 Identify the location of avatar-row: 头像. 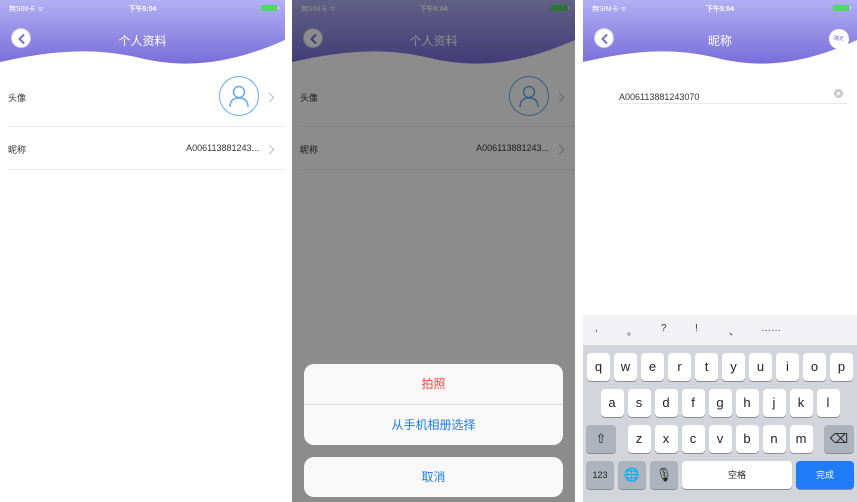
(146, 98).